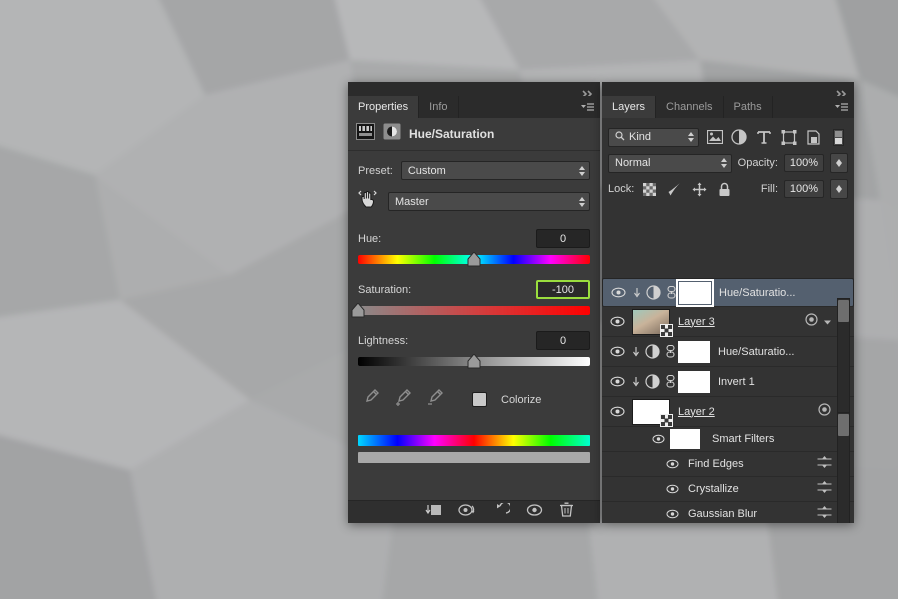 The width and height of the screenshot is (898, 599). I want to click on filter-name: Gaussian Blur, so click(722, 514).